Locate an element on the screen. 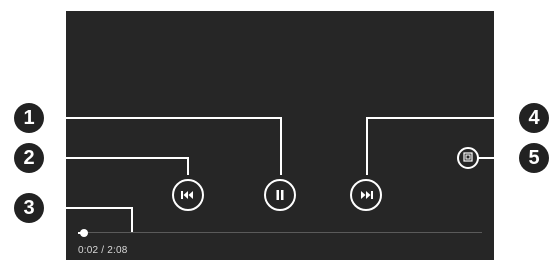 Image resolution: width=549 pixels, height=263 pixels. time-display: 0:02 / 2:08 is located at coordinates (102, 250).